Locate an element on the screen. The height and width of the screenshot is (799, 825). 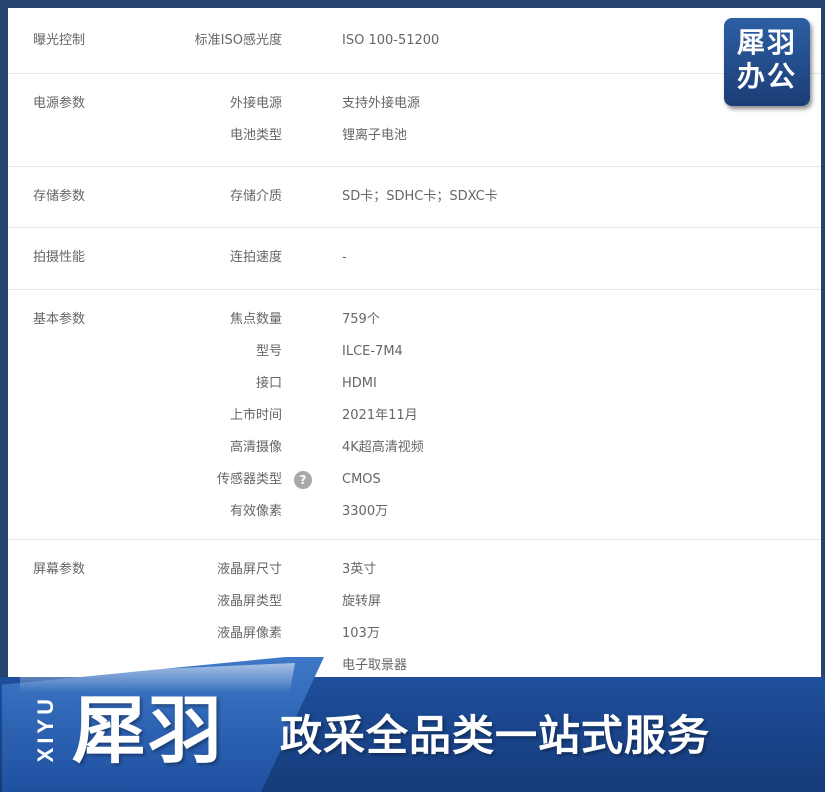
spec-key: 液晶屏像素 is located at coordinates (249, 633).